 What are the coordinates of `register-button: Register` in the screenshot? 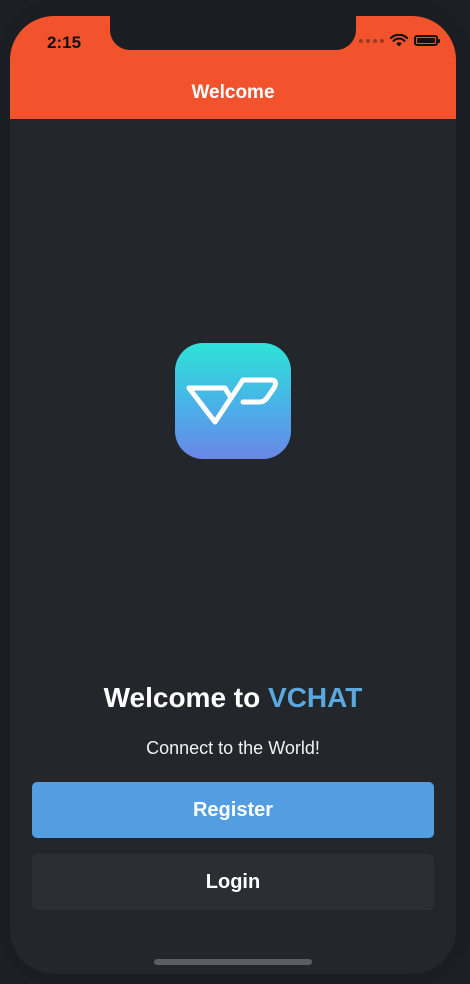 It's located at (233, 810).